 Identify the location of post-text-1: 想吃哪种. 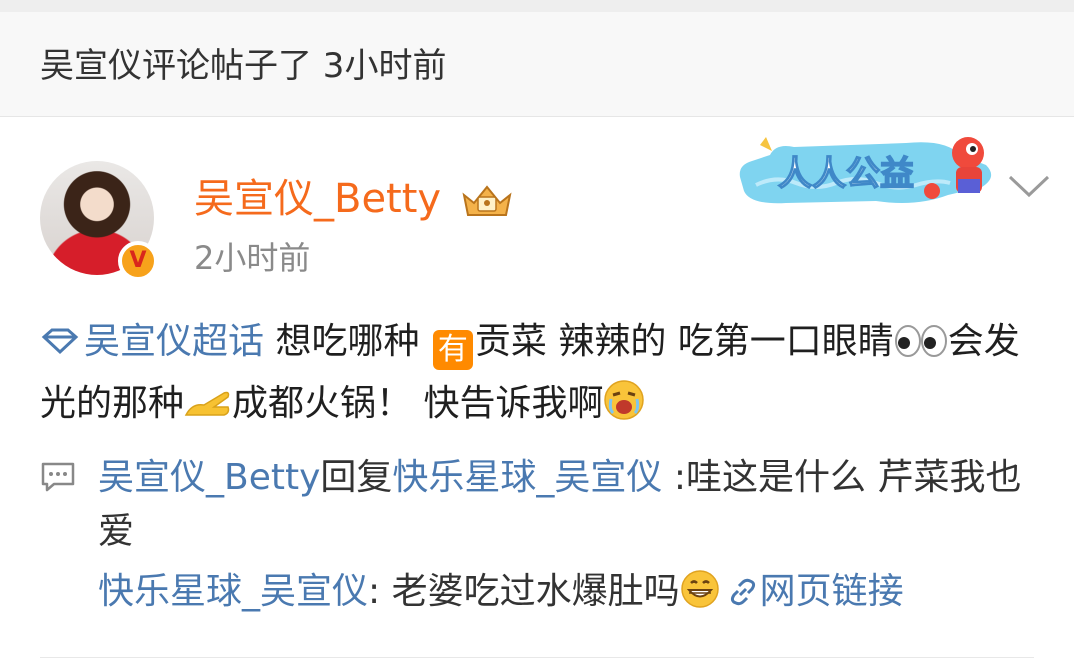
(347, 341).